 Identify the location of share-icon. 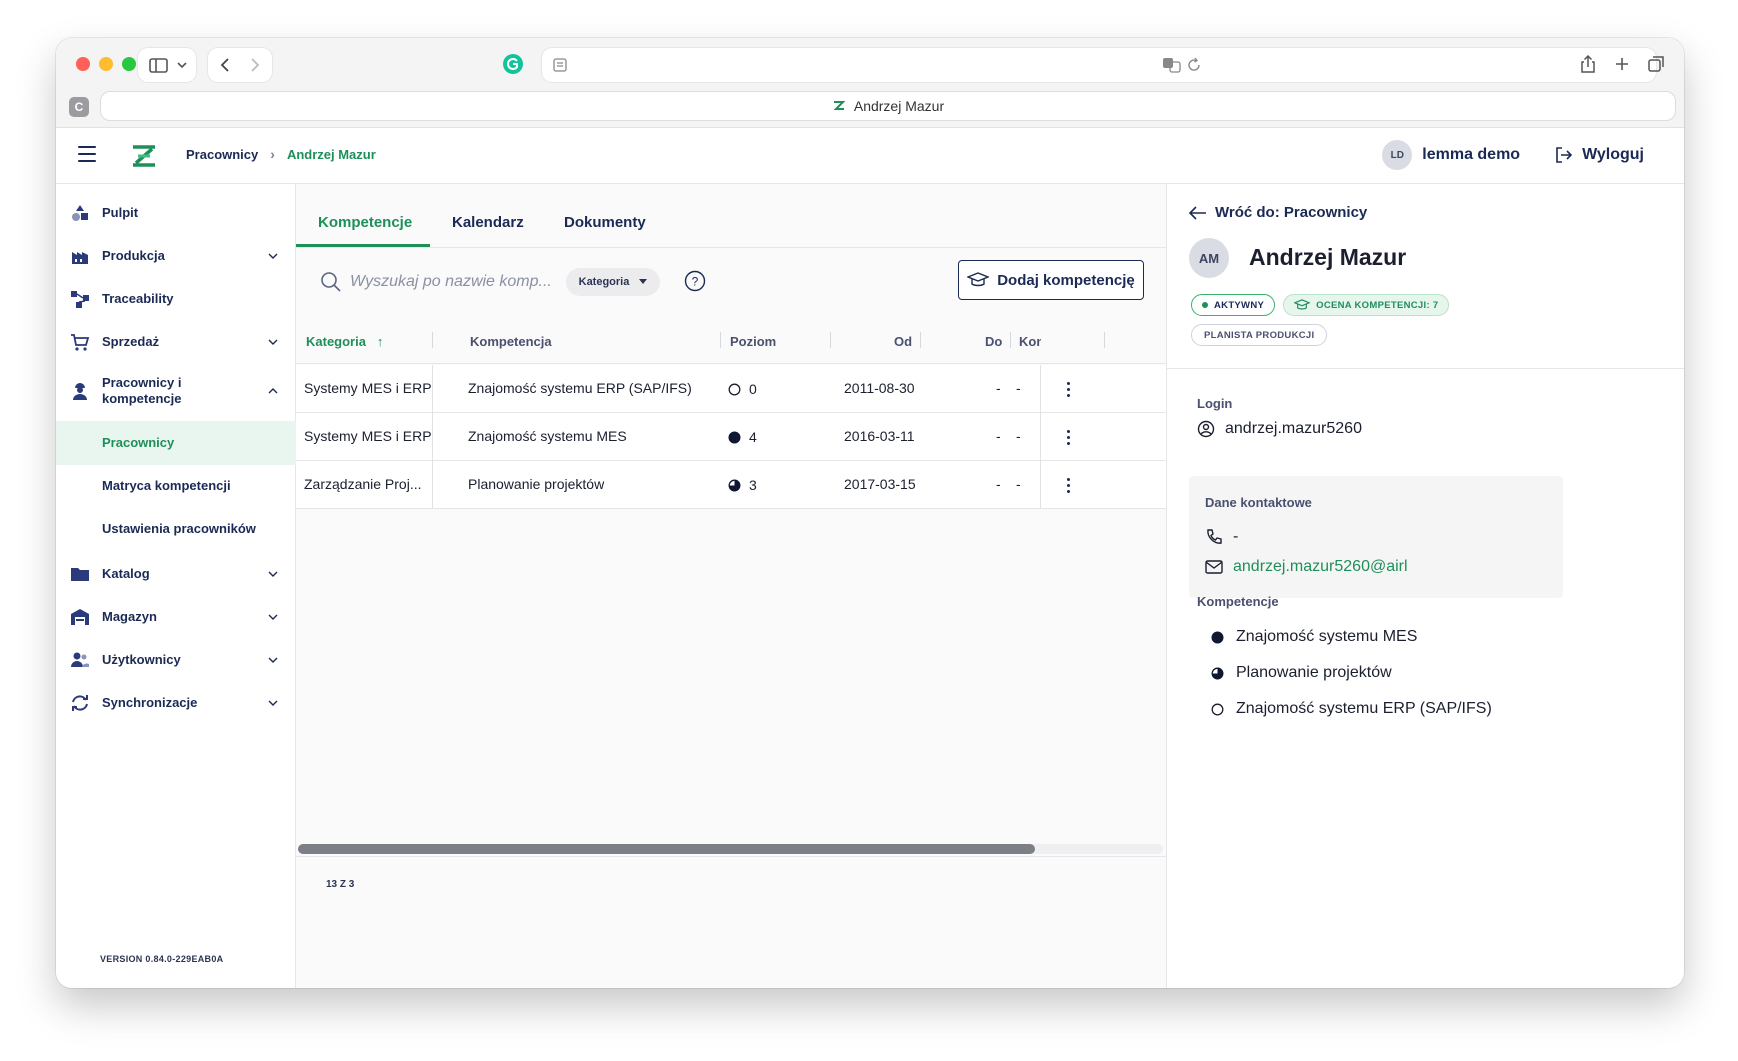
(1588, 64).